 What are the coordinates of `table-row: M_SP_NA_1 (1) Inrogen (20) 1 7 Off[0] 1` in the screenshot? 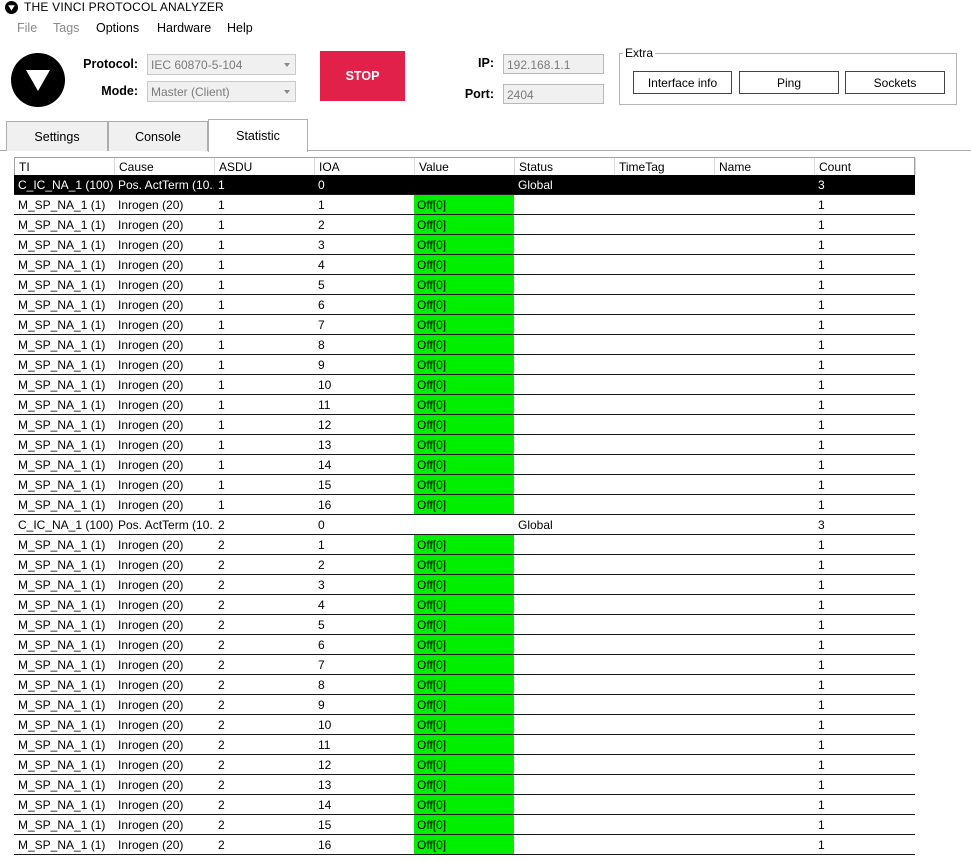 It's located at (464, 325).